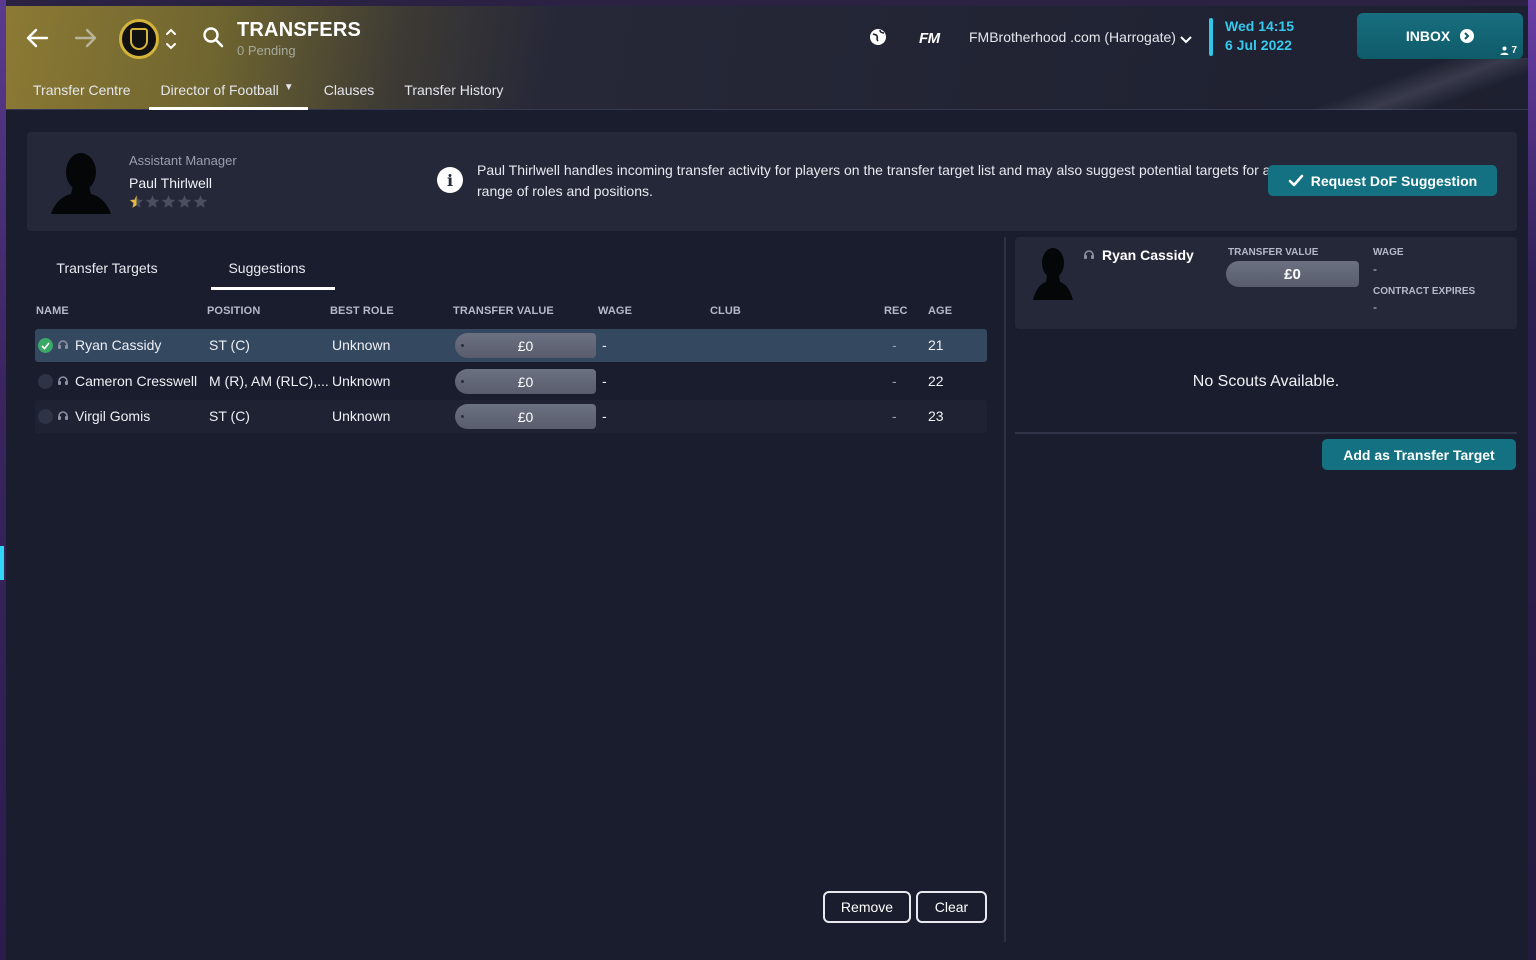 The width and height of the screenshot is (1536, 960). Describe the element at coordinates (1273, 252) in the screenshot. I see `transfer-value-label: TRANSFER VALUE` at that location.